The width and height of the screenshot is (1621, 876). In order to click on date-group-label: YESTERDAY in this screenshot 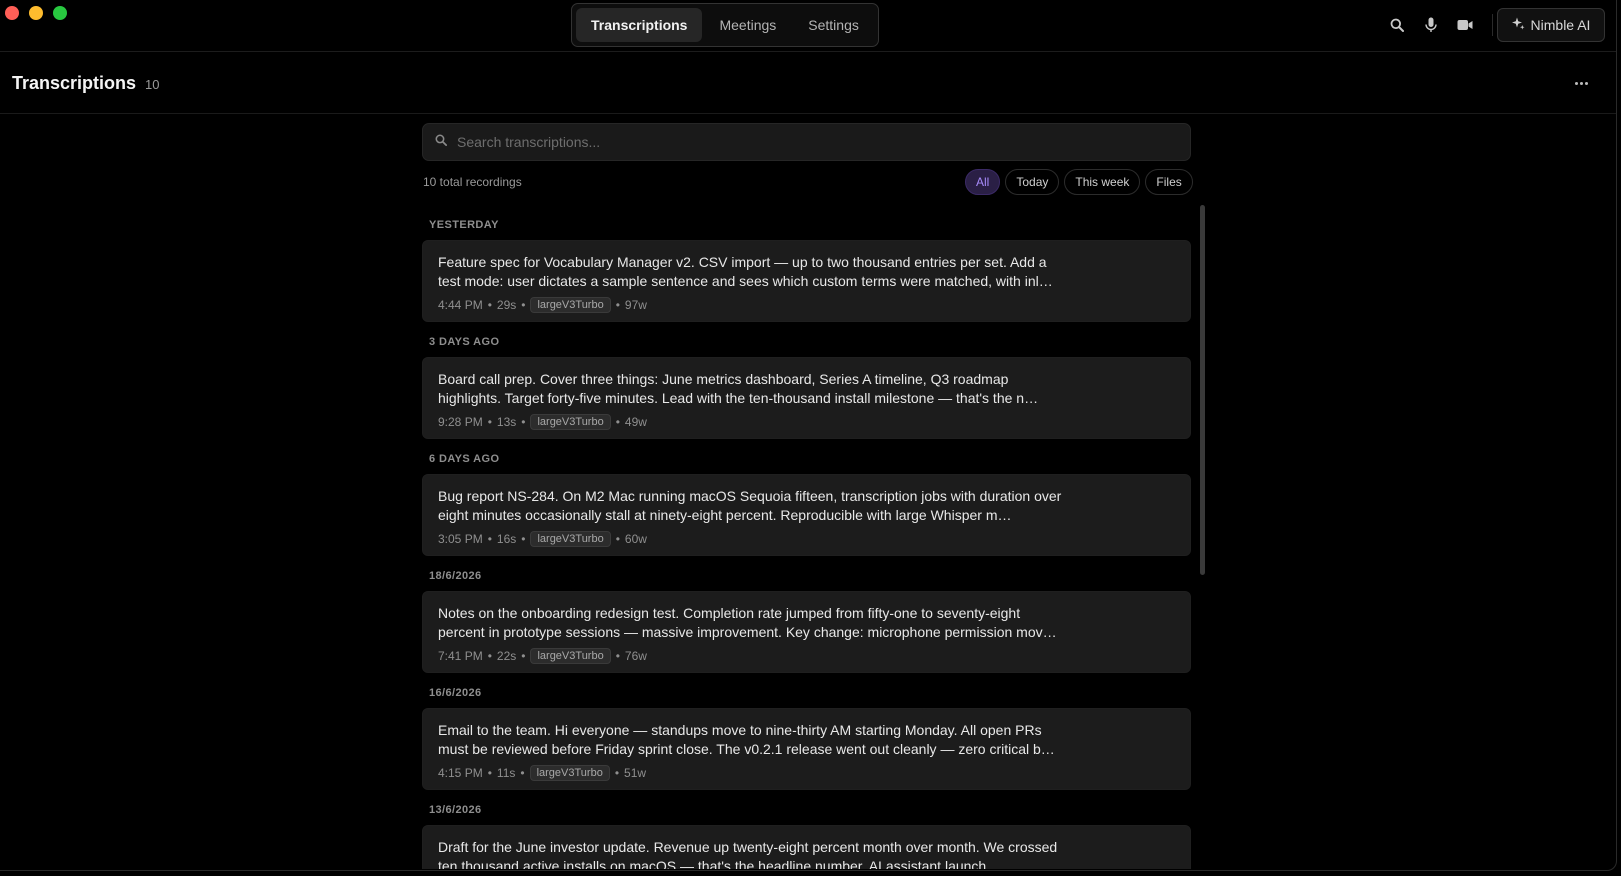, I will do `click(464, 224)`.